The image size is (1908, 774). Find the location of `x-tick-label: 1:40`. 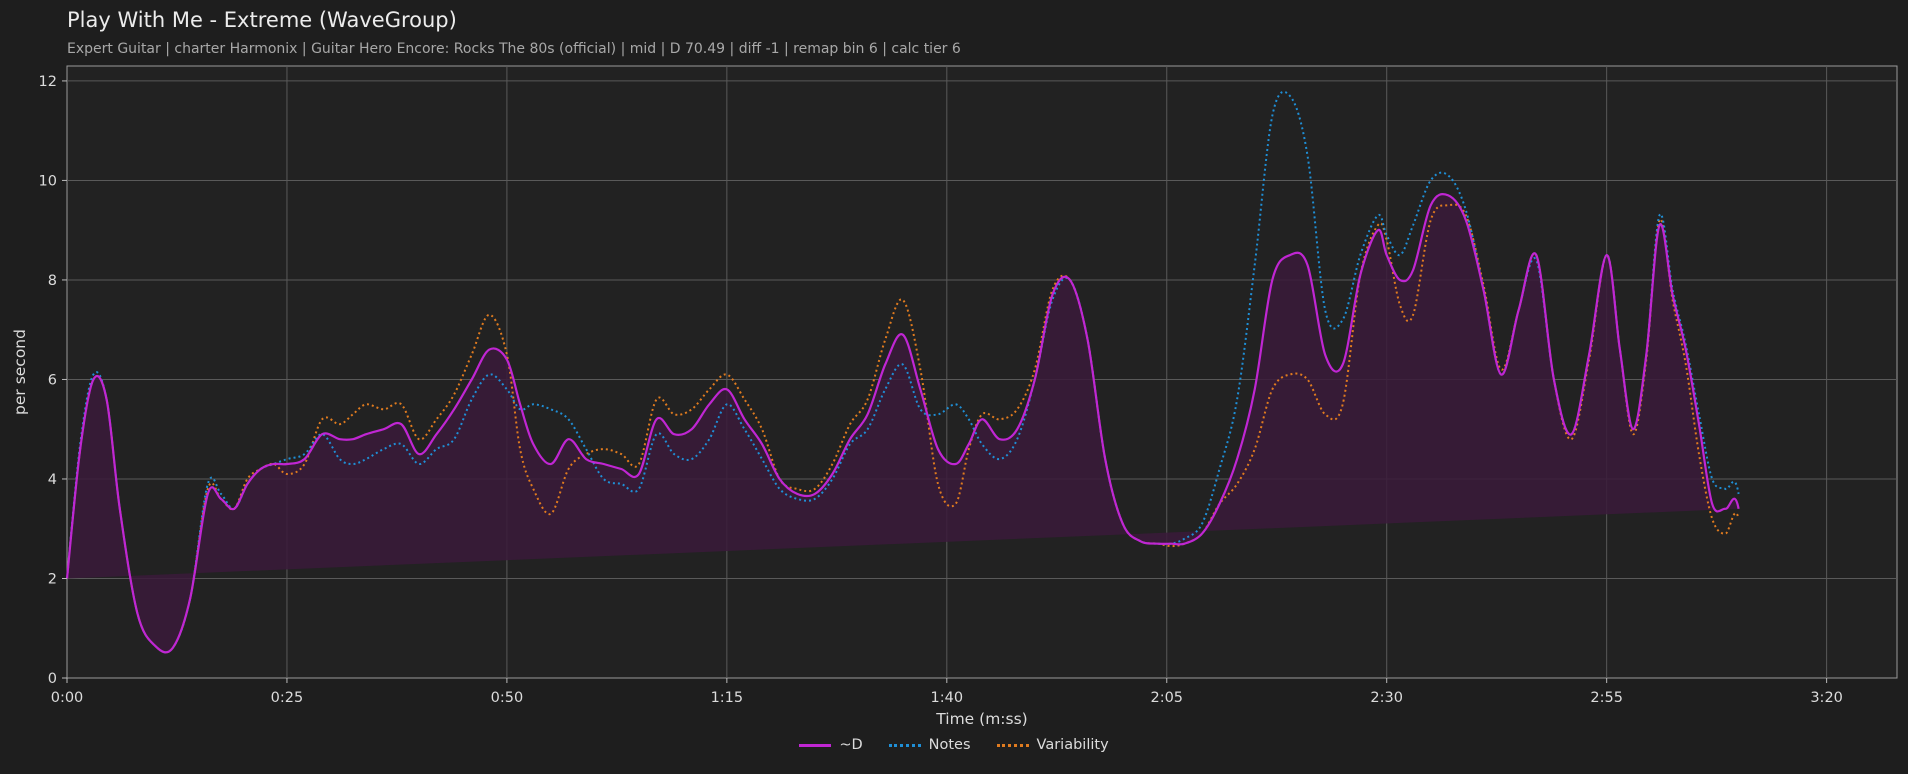

x-tick-label: 1:40 is located at coordinates (947, 698).